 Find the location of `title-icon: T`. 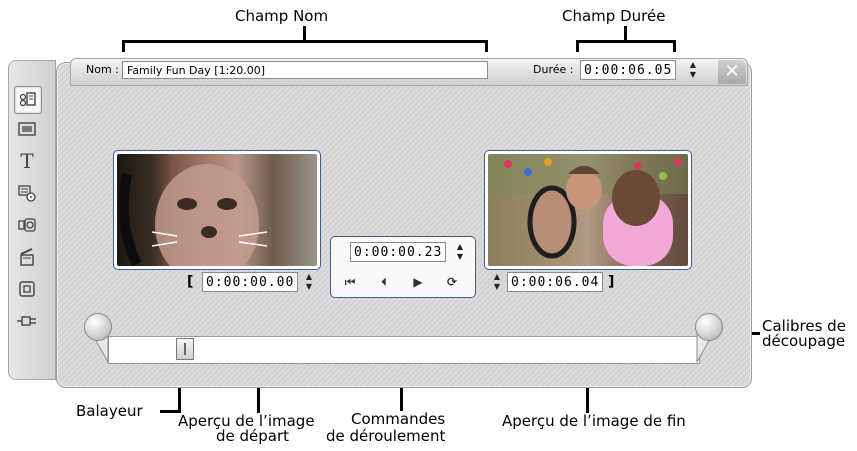

title-icon: T is located at coordinates (27, 161).